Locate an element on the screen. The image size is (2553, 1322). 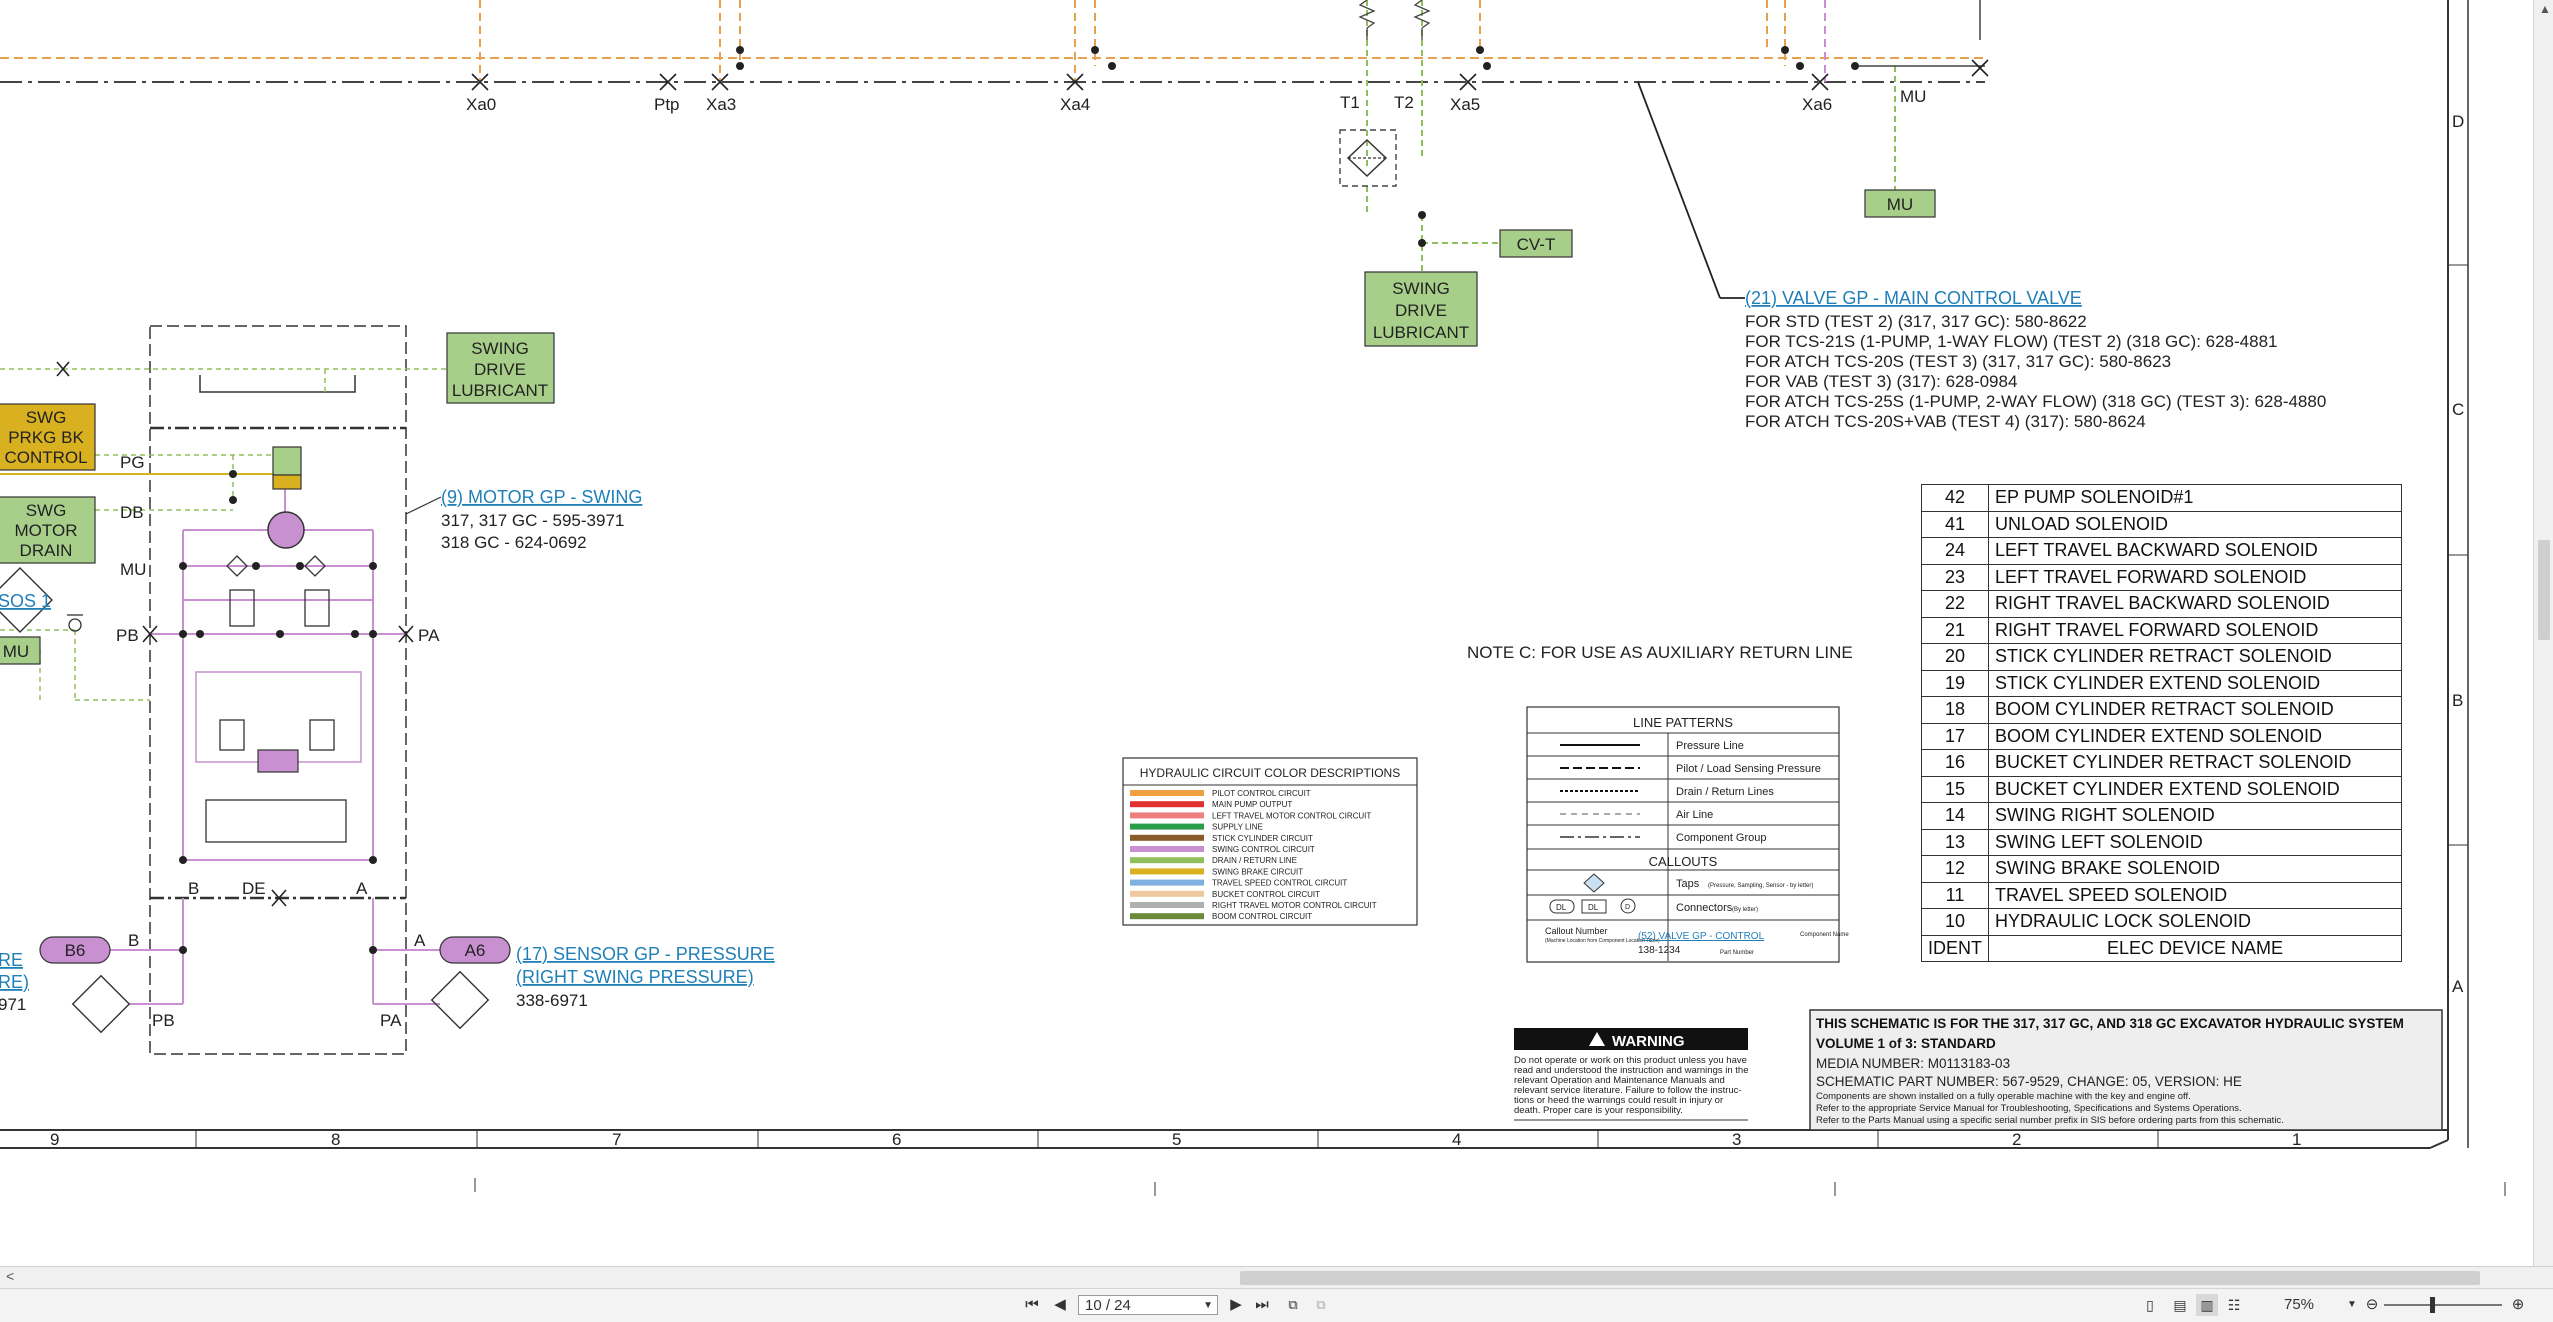
scroll-left-icon: < is located at coordinates (10, 1276).